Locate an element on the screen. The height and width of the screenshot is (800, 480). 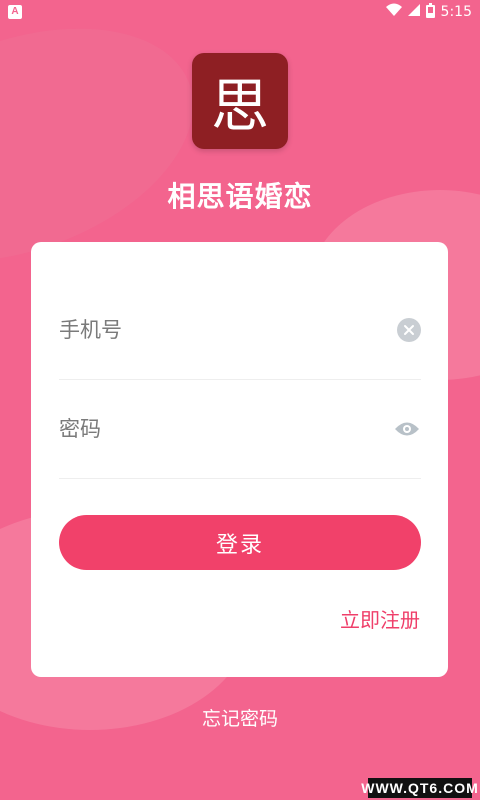
app-logo: 思 is located at coordinates (240, 101).